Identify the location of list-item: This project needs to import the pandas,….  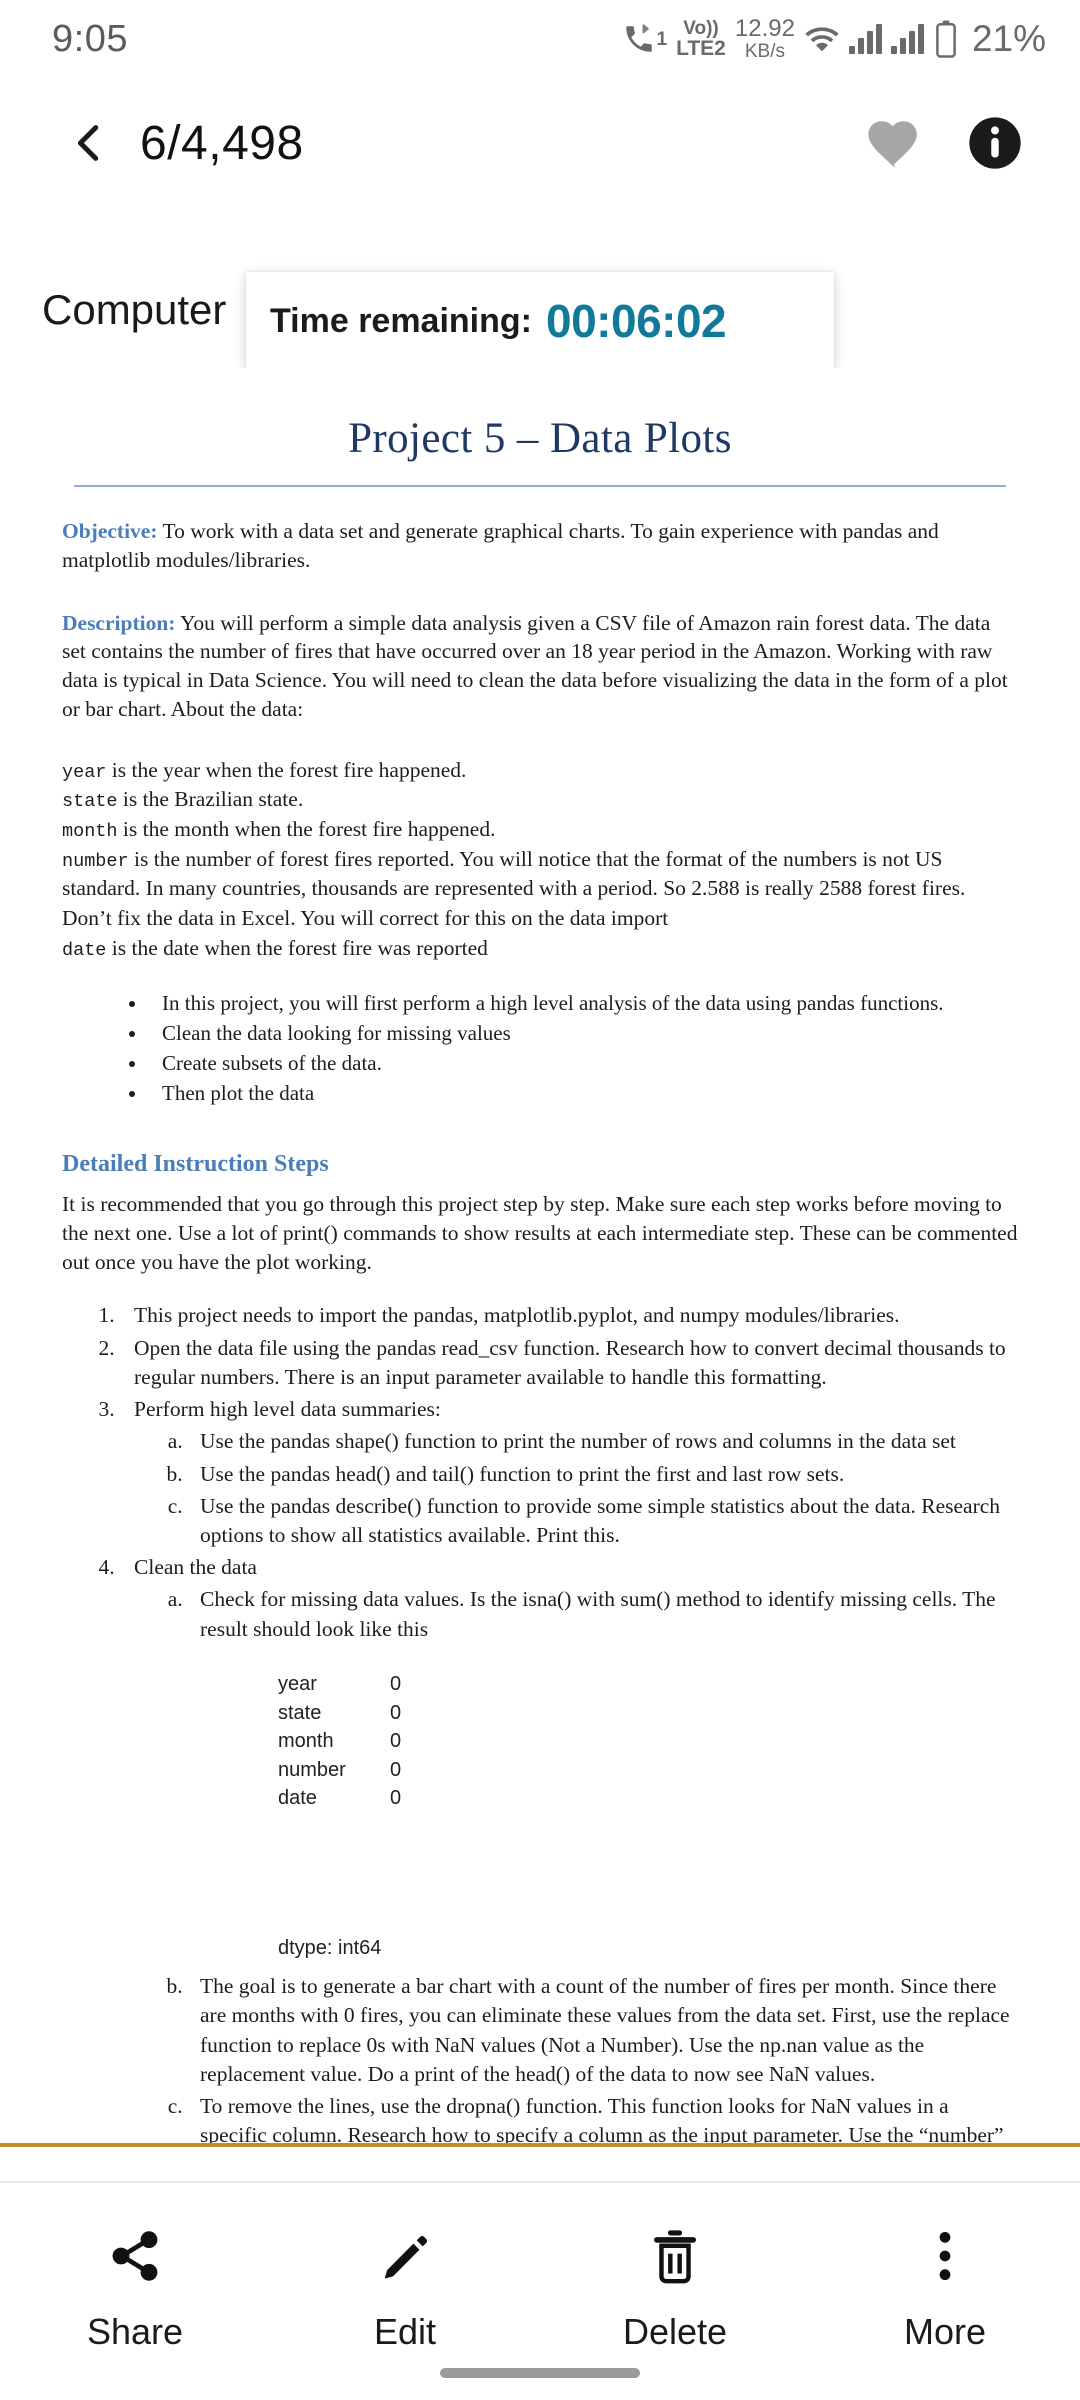
(569, 1315).